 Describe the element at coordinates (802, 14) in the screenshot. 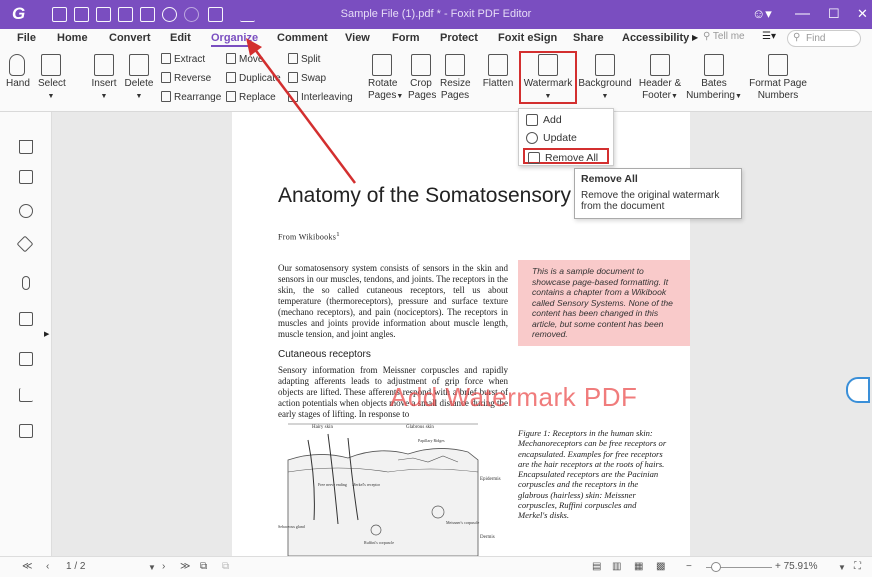

I see `minimize-button: —` at that location.